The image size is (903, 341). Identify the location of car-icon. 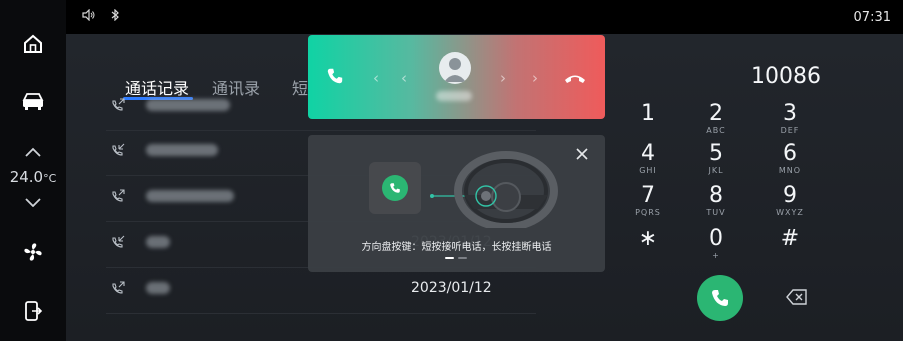
(33, 101).